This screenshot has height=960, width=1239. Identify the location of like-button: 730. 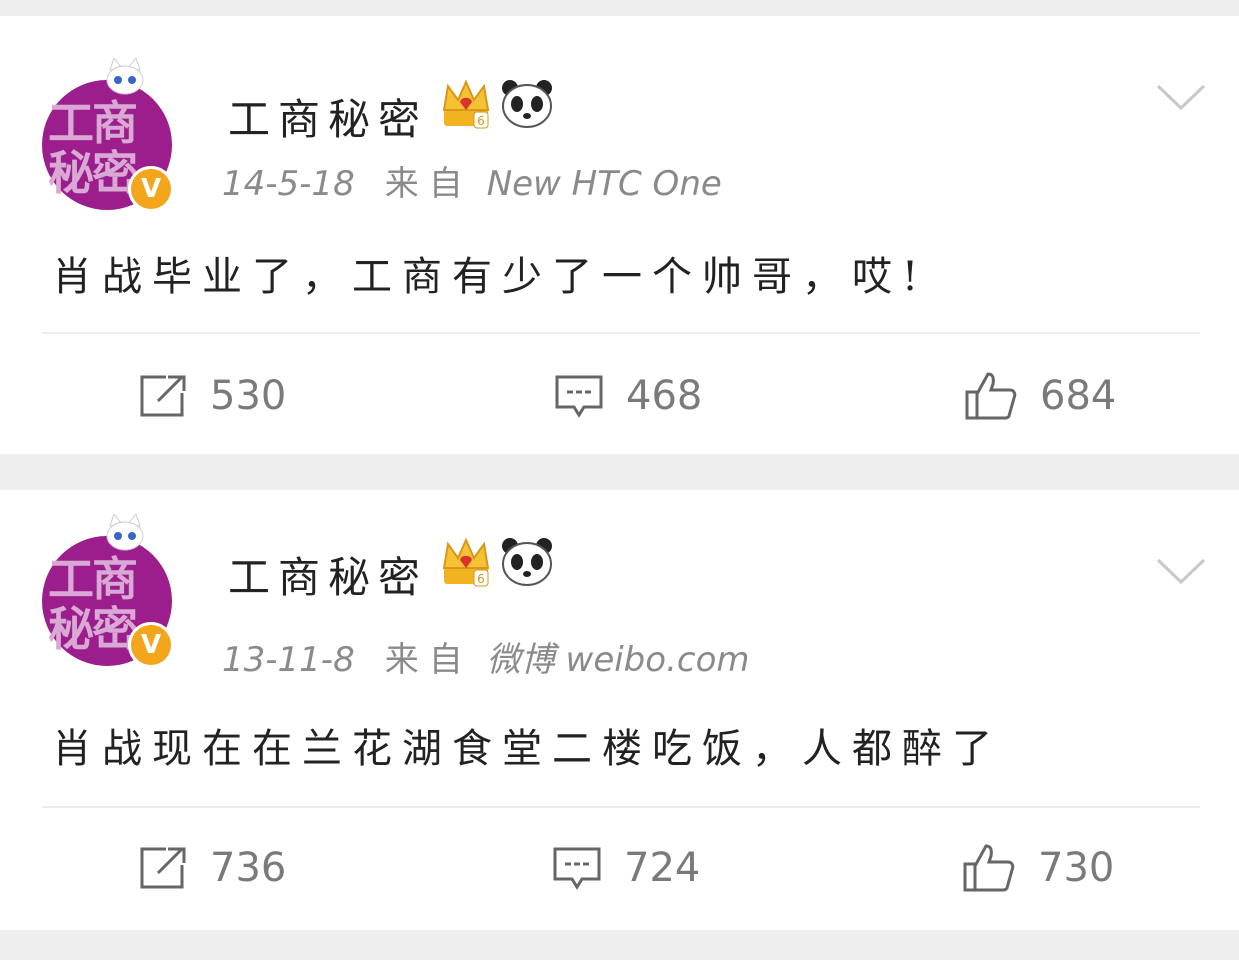
(1038, 868).